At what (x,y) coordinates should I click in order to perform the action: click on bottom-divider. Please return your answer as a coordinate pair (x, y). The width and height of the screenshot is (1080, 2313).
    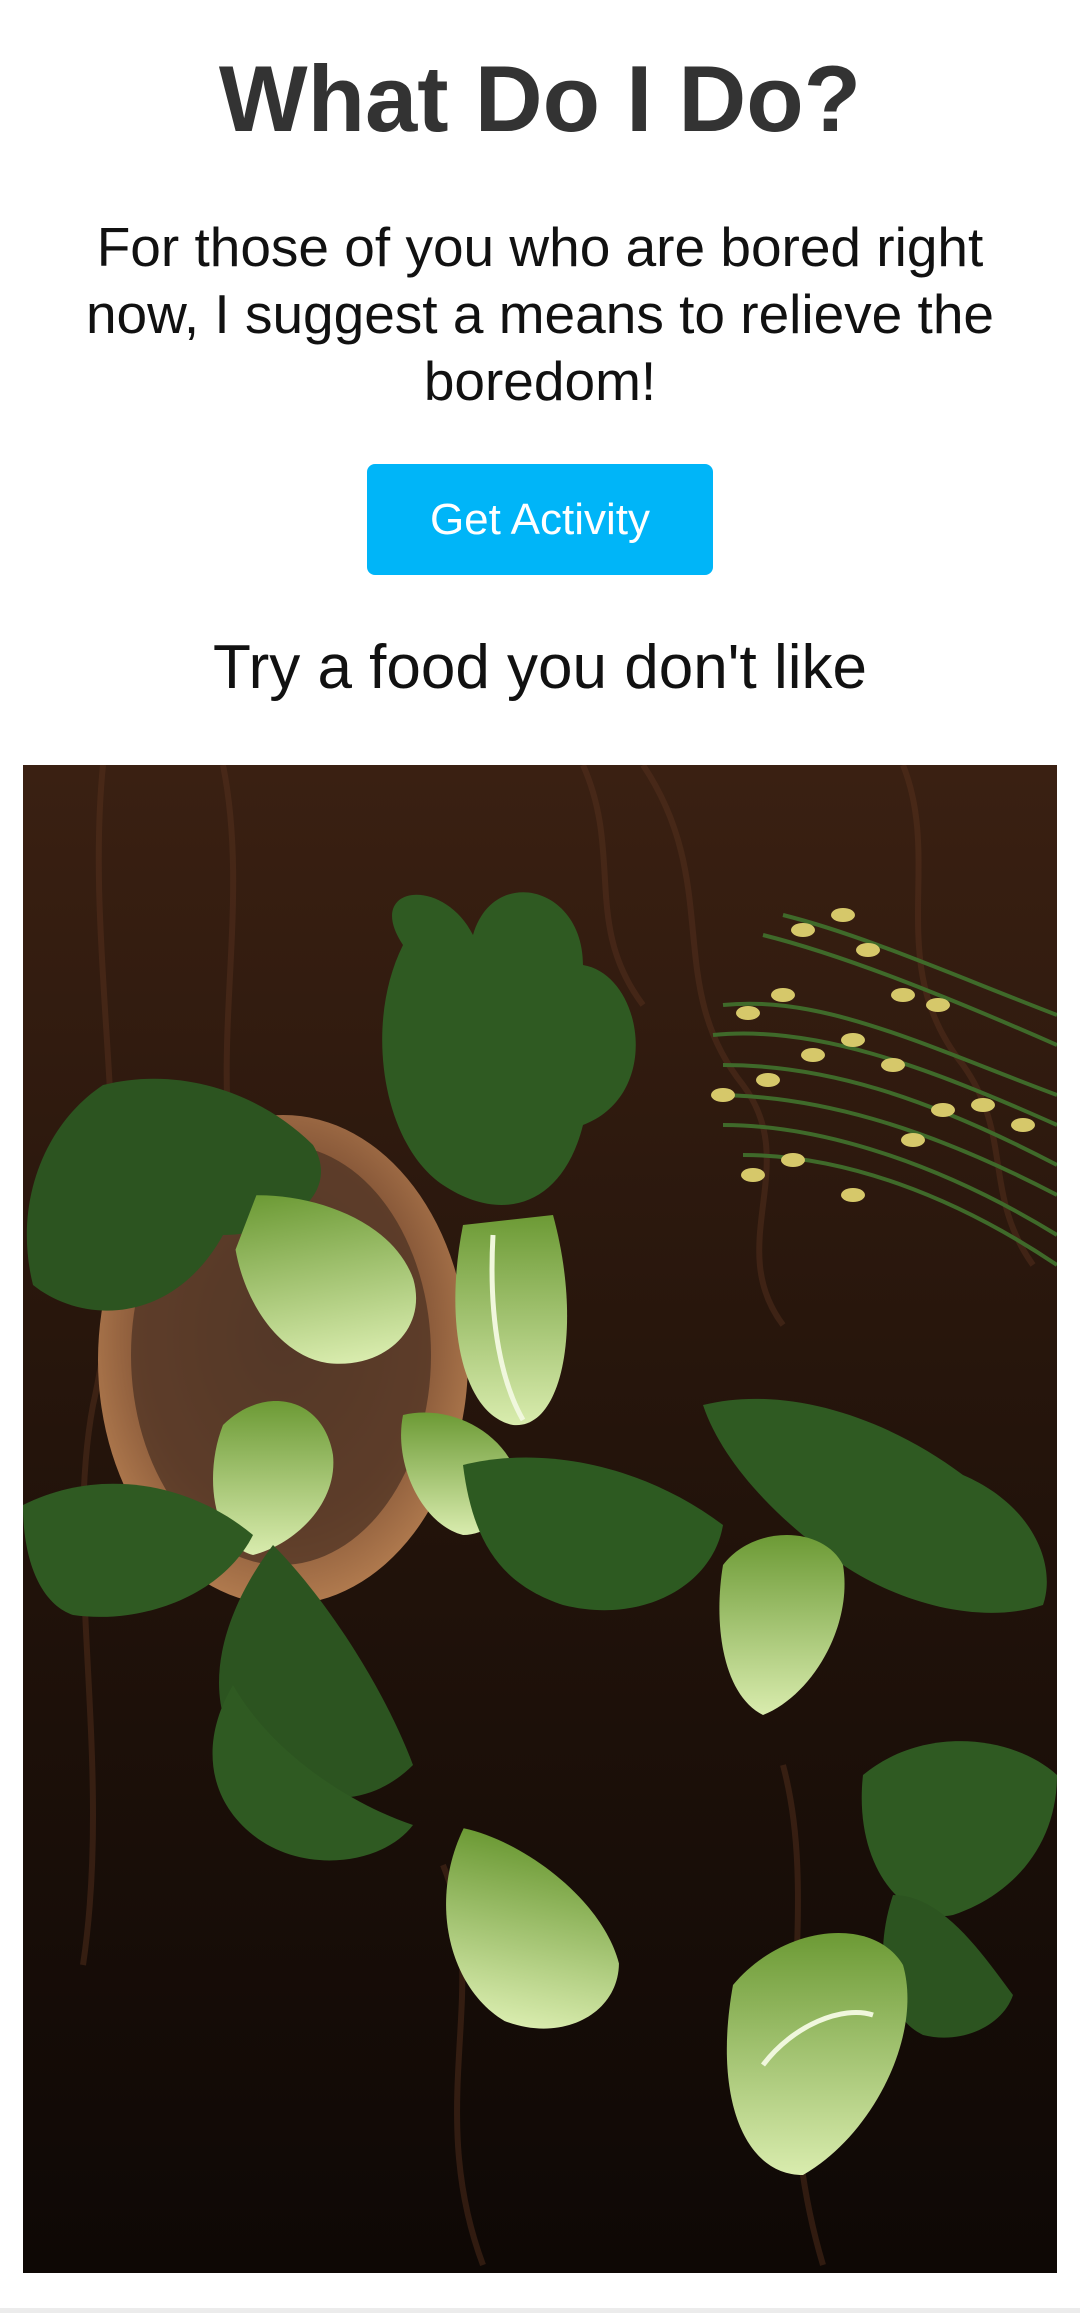
    Looking at the image, I should click on (540, 2310).